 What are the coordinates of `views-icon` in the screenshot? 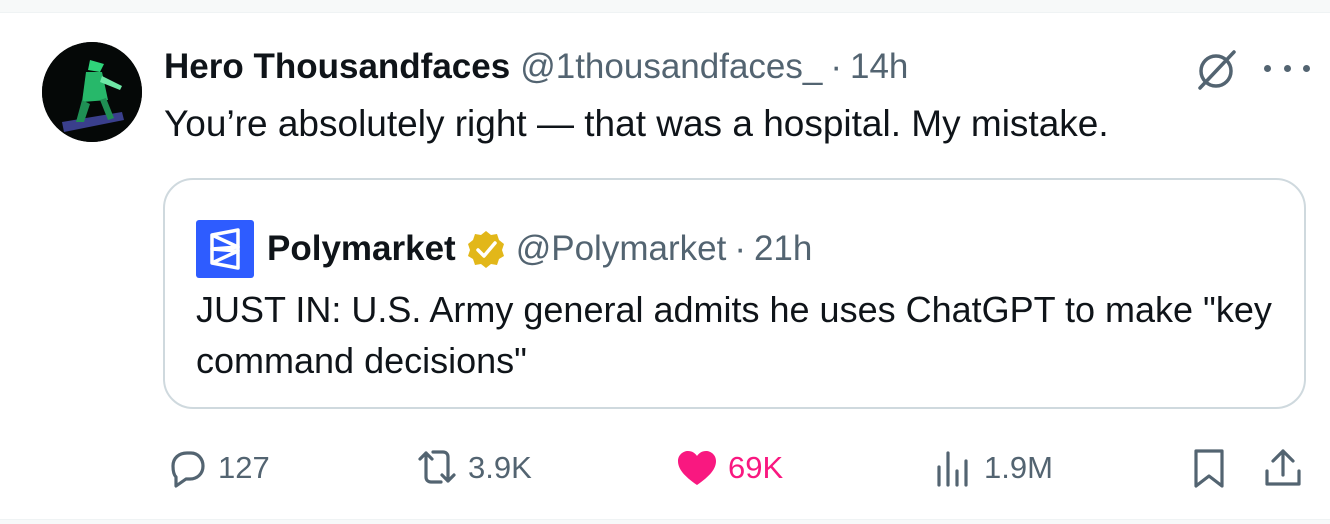 It's located at (952, 469).